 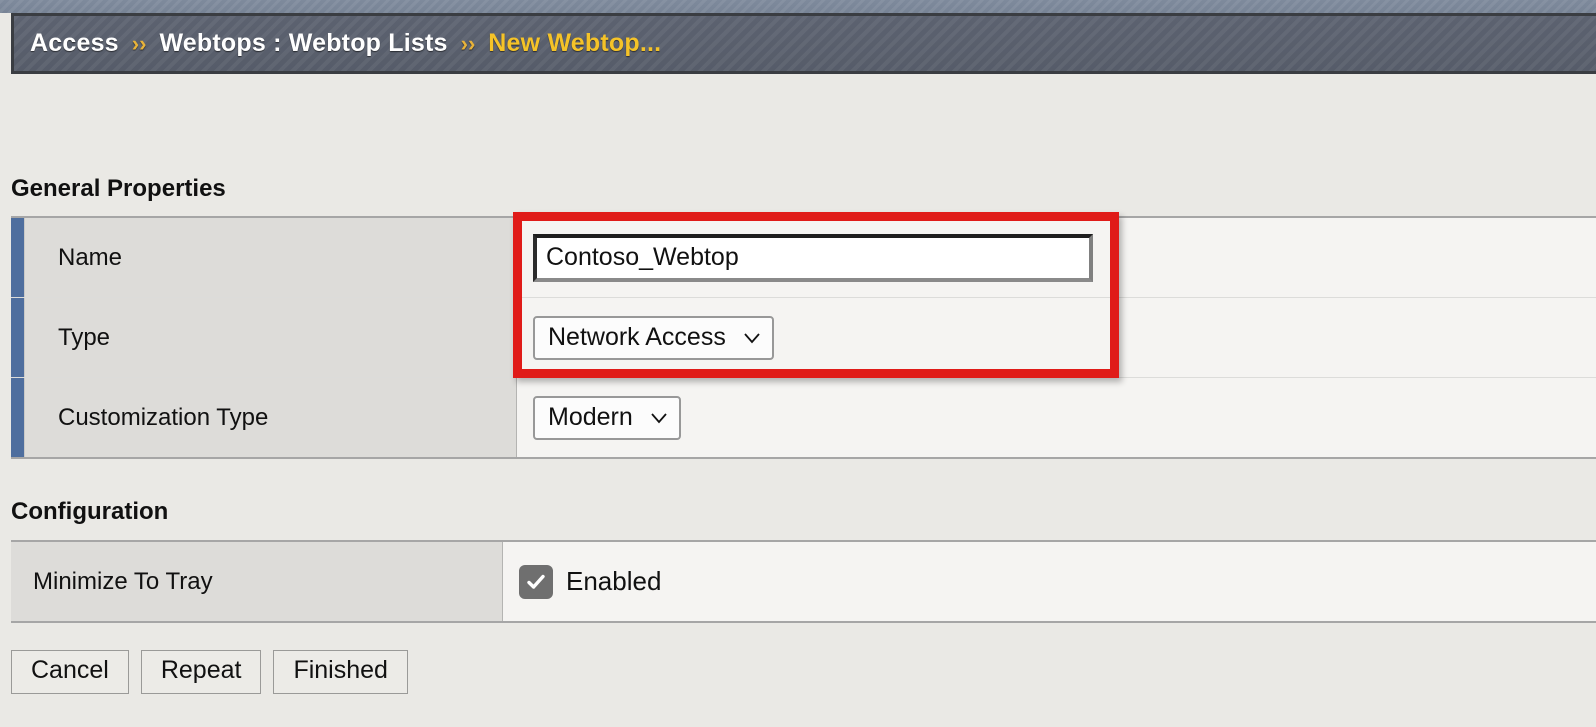 I want to click on minimize-to-tray-checkbox-label: Enabled, so click(x=614, y=581).